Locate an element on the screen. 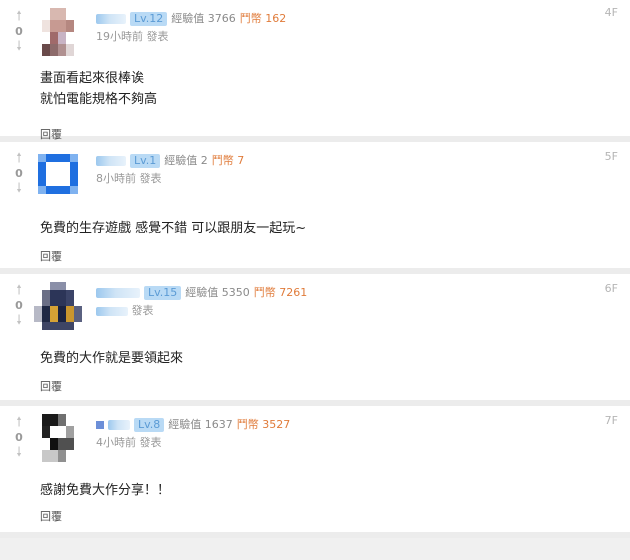 Image resolution: width=630 pixels, height=560 pixels. small-blue-square is located at coordinates (100, 425).